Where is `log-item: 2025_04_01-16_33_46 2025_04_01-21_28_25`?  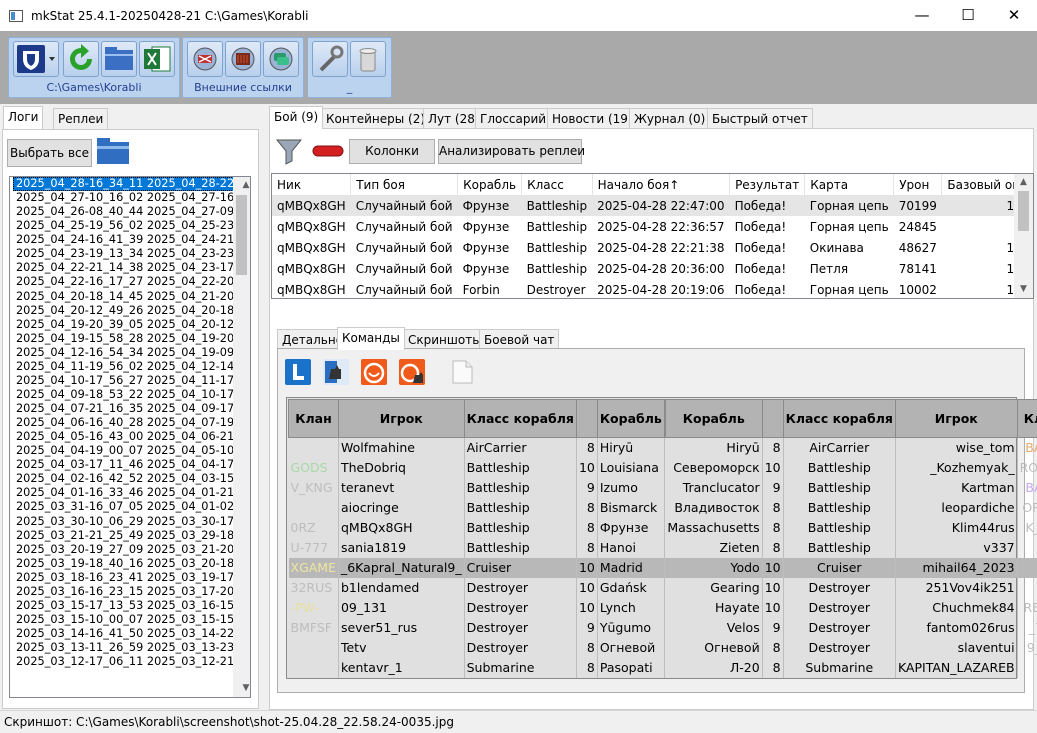 log-item: 2025_04_01-16_33_46 2025_04_01-21_28_25 is located at coordinates (131, 493).